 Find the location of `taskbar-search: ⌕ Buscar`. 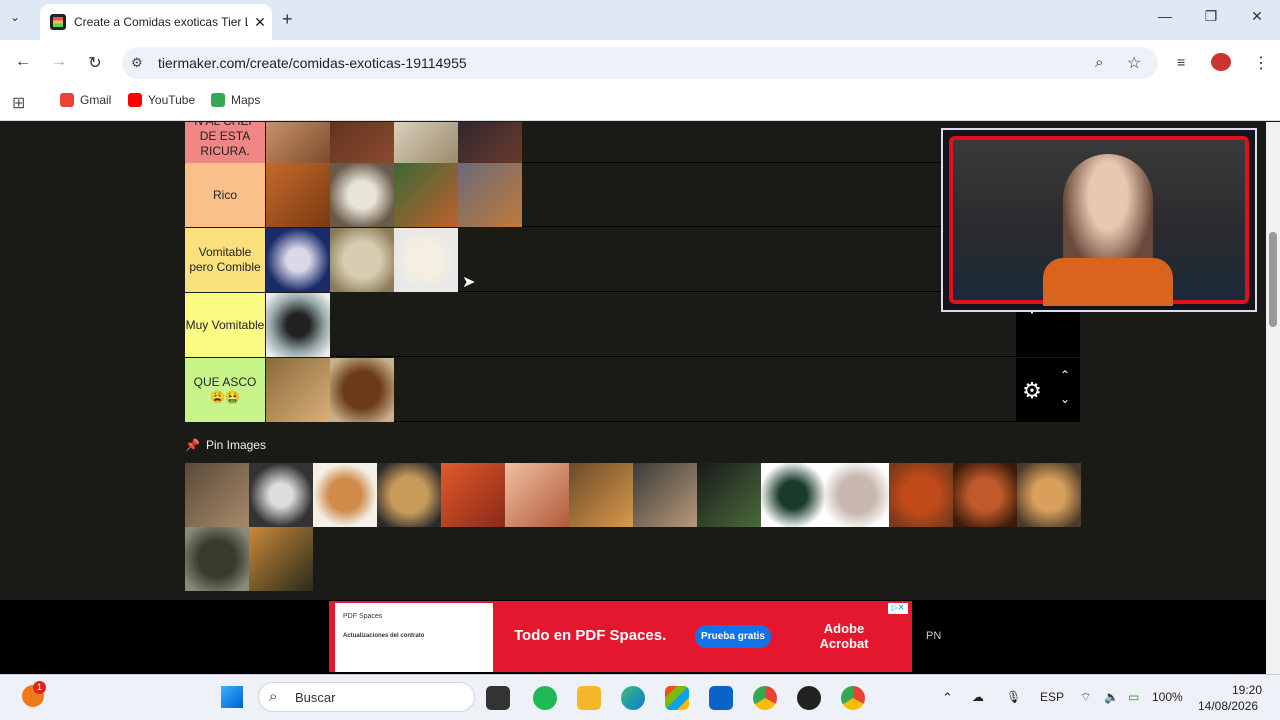

taskbar-search: ⌕ Buscar is located at coordinates (366, 697).